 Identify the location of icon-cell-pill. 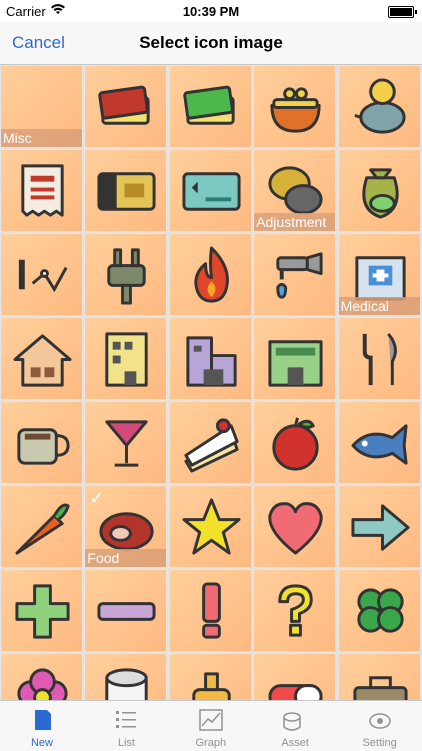
(295, 676).